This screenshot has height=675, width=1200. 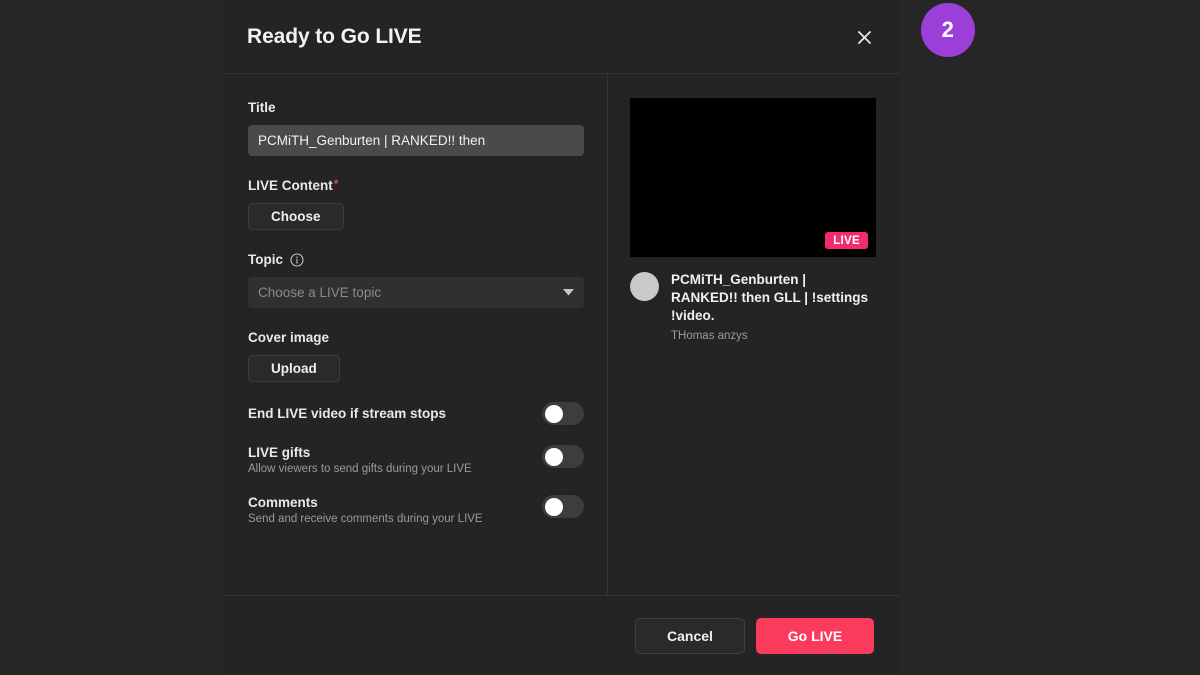 What do you see at coordinates (262, 107) in the screenshot?
I see `title-label: Title` at bounding box center [262, 107].